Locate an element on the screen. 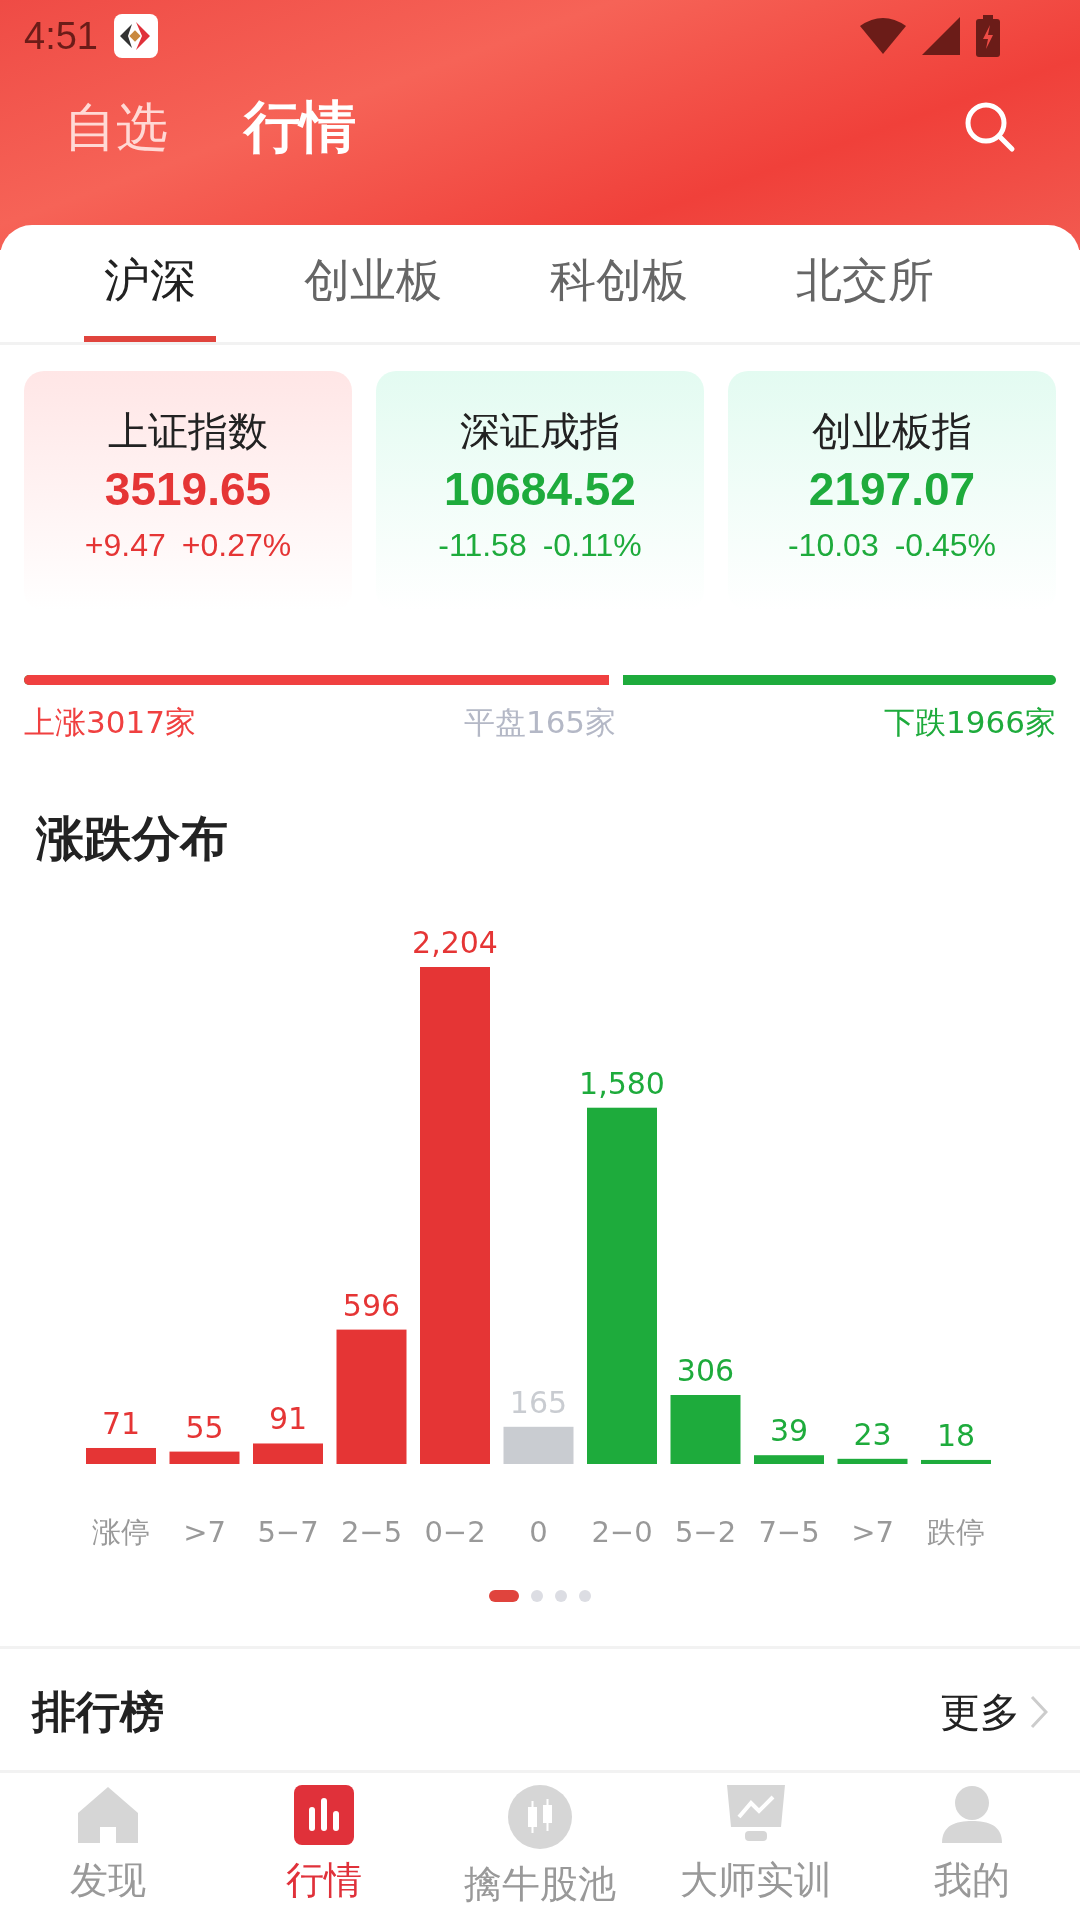  bar-value-label: 2,204 is located at coordinates (455, 942).